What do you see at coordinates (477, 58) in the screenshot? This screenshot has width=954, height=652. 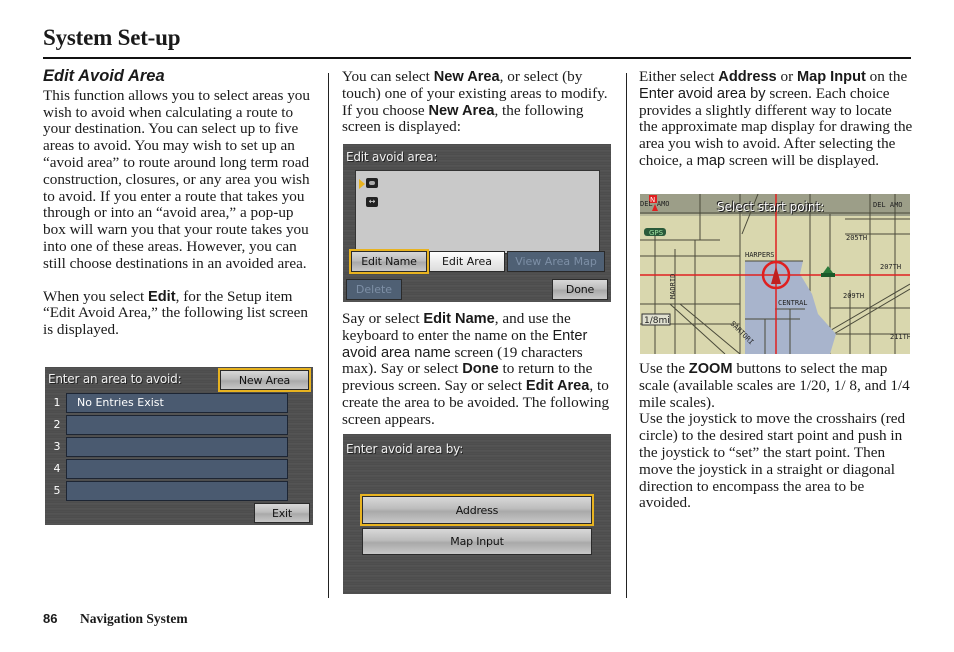 I see `title-rule` at bounding box center [477, 58].